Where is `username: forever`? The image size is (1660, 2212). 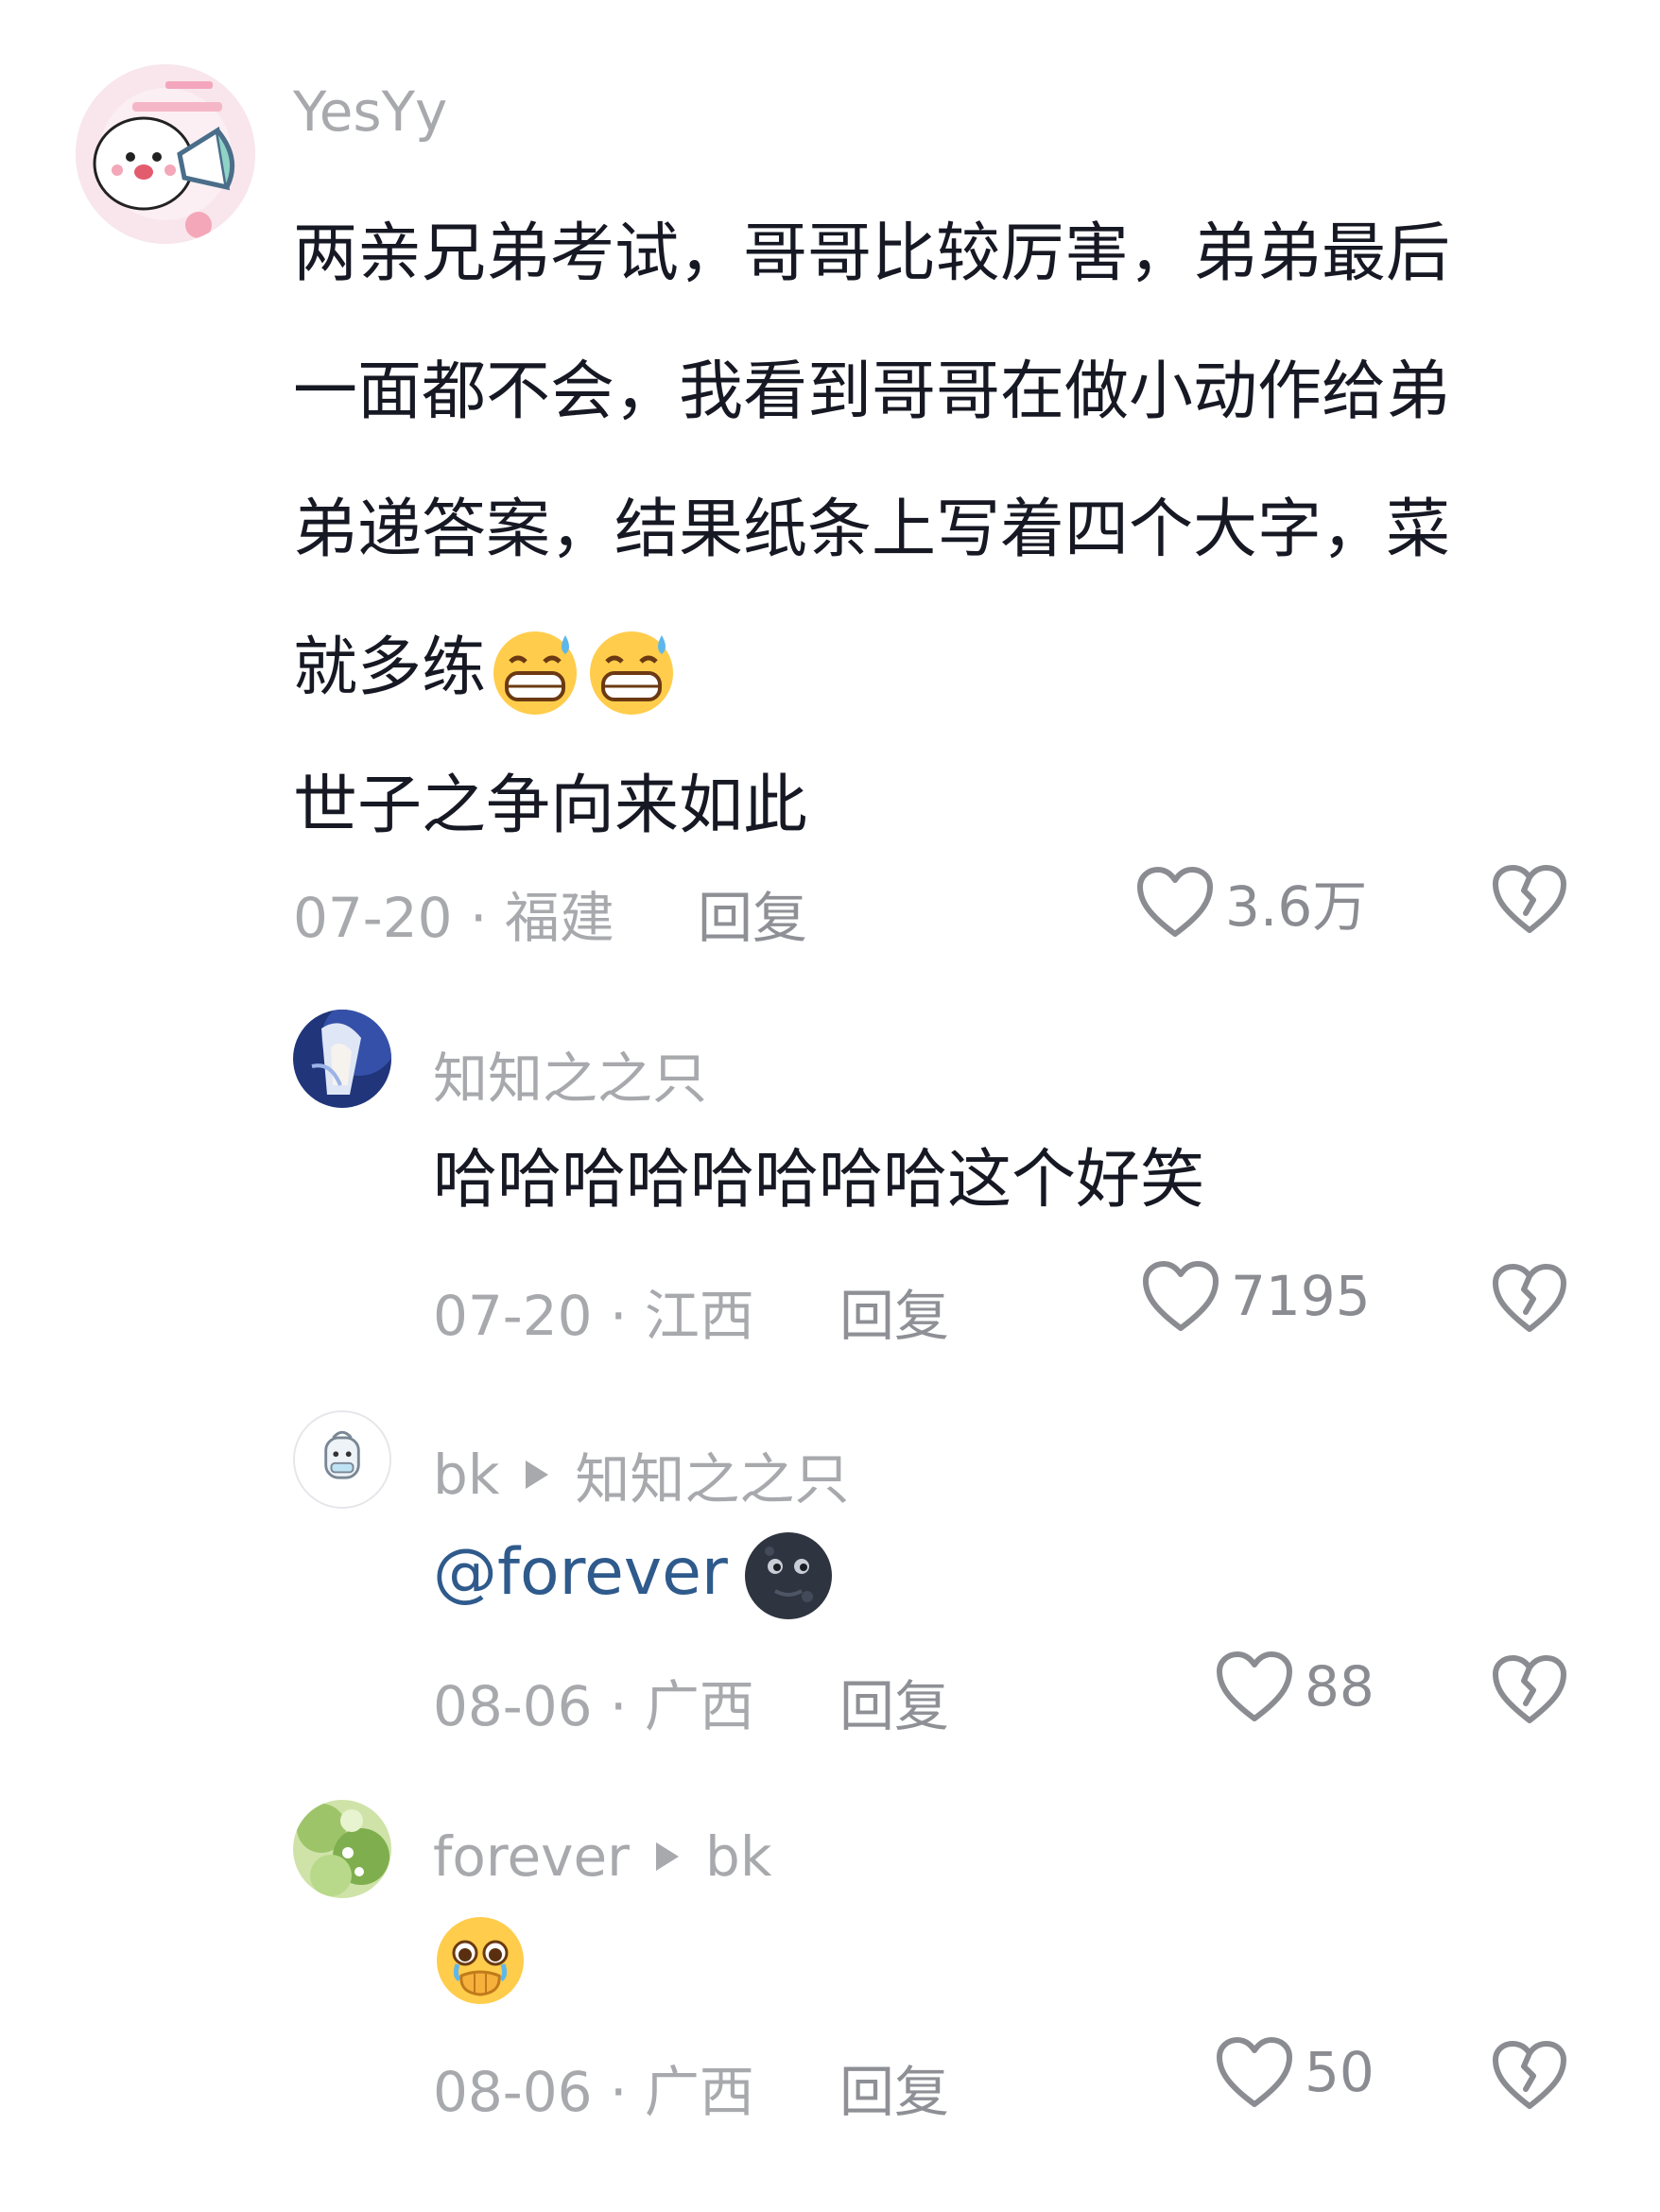
username: forever is located at coordinates (531, 1856).